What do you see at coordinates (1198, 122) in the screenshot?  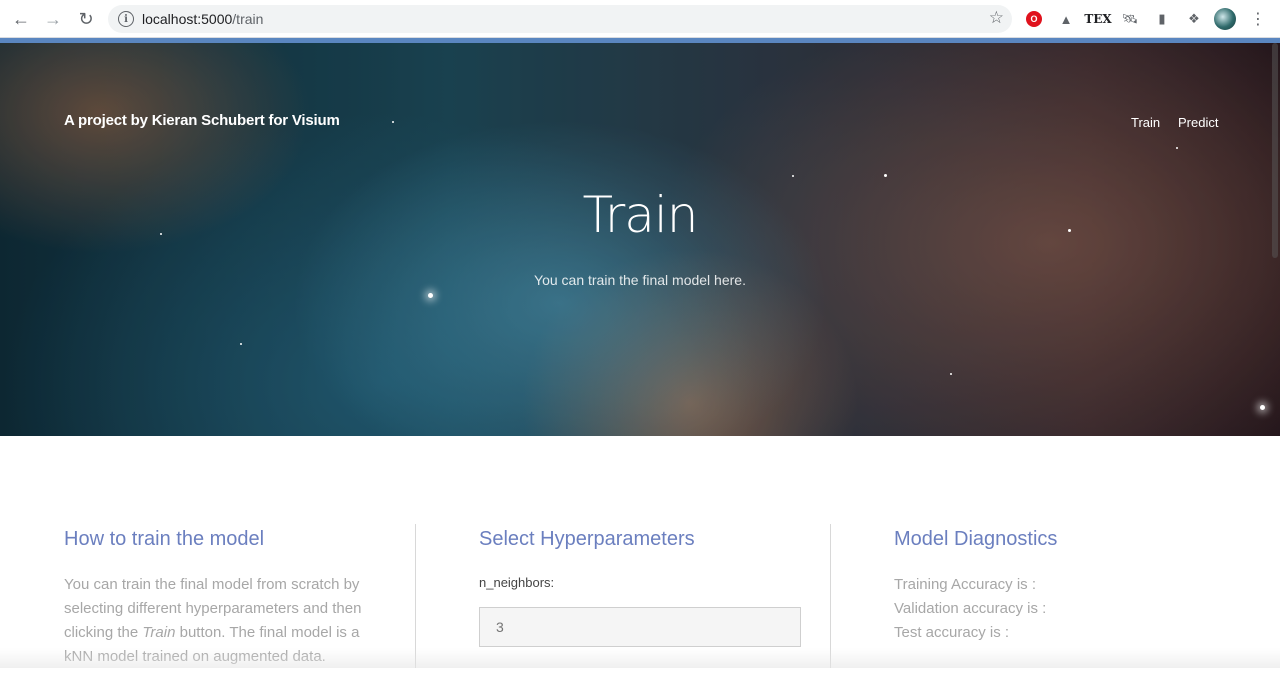 I see `nav-predict: Predict` at bounding box center [1198, 122].